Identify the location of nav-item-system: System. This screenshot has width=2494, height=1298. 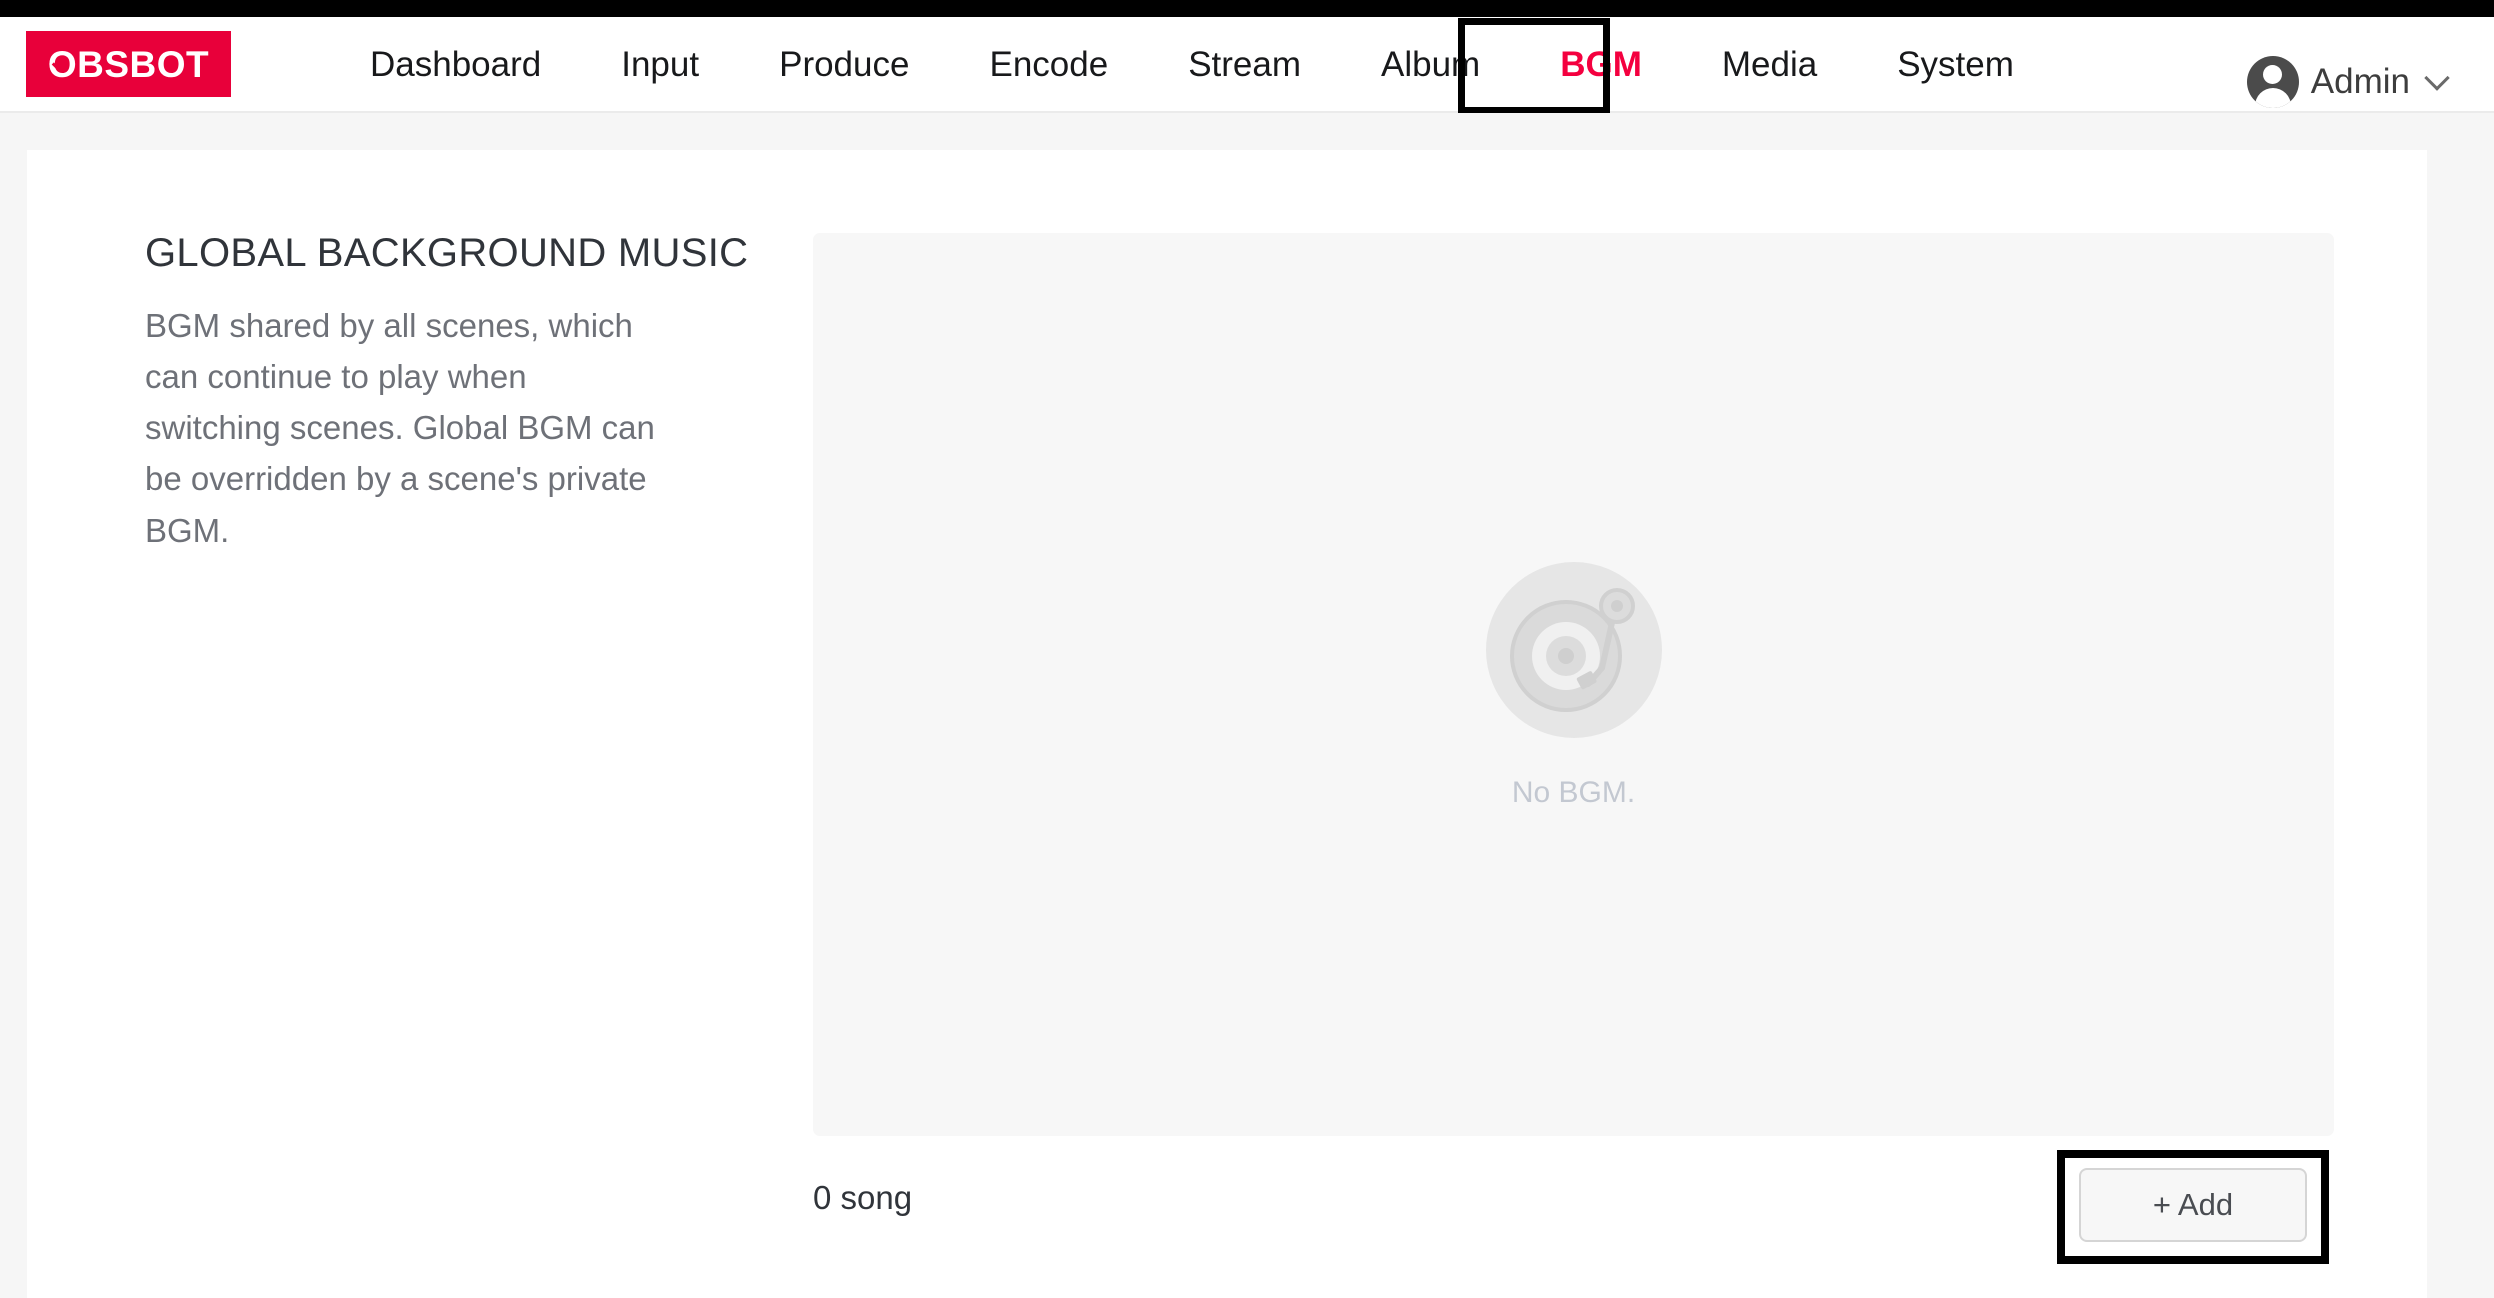
(1955, 65).